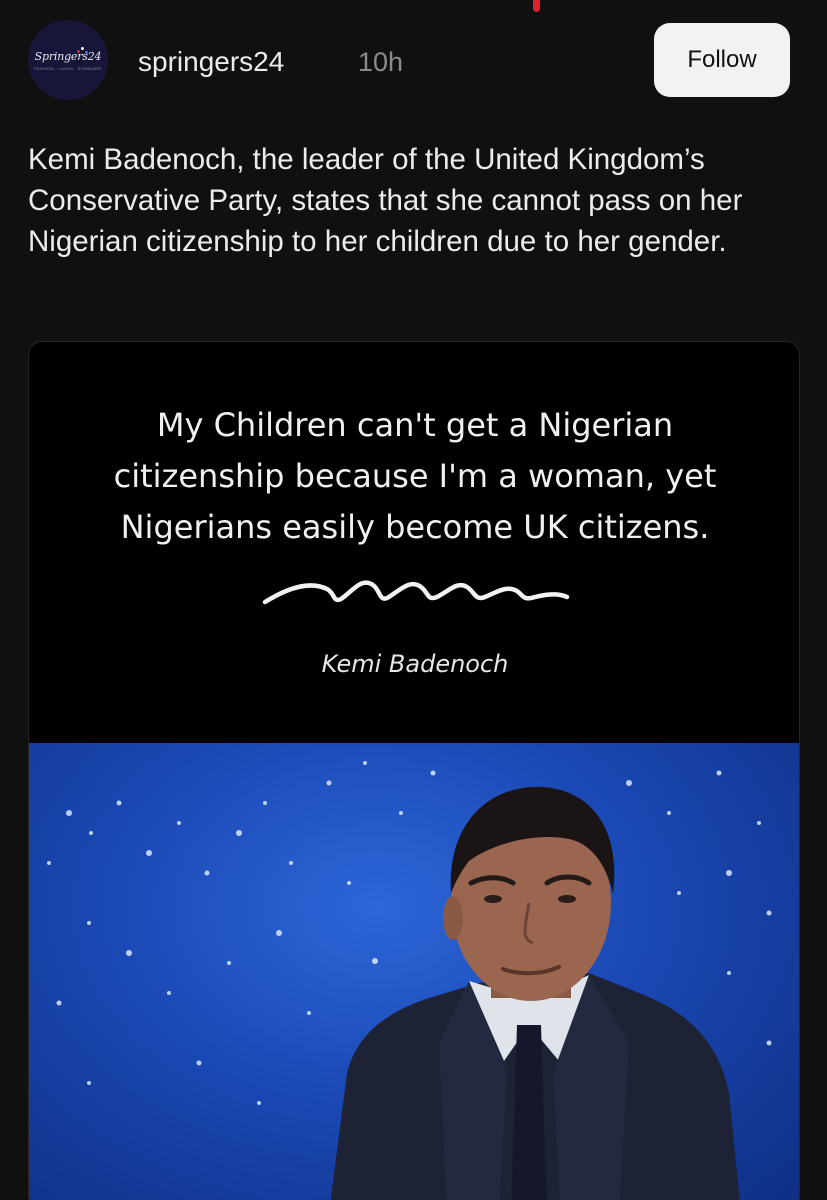 This screenshot has height=1200, width=827. I want to click on signature-squiggle, so click(416, 592).